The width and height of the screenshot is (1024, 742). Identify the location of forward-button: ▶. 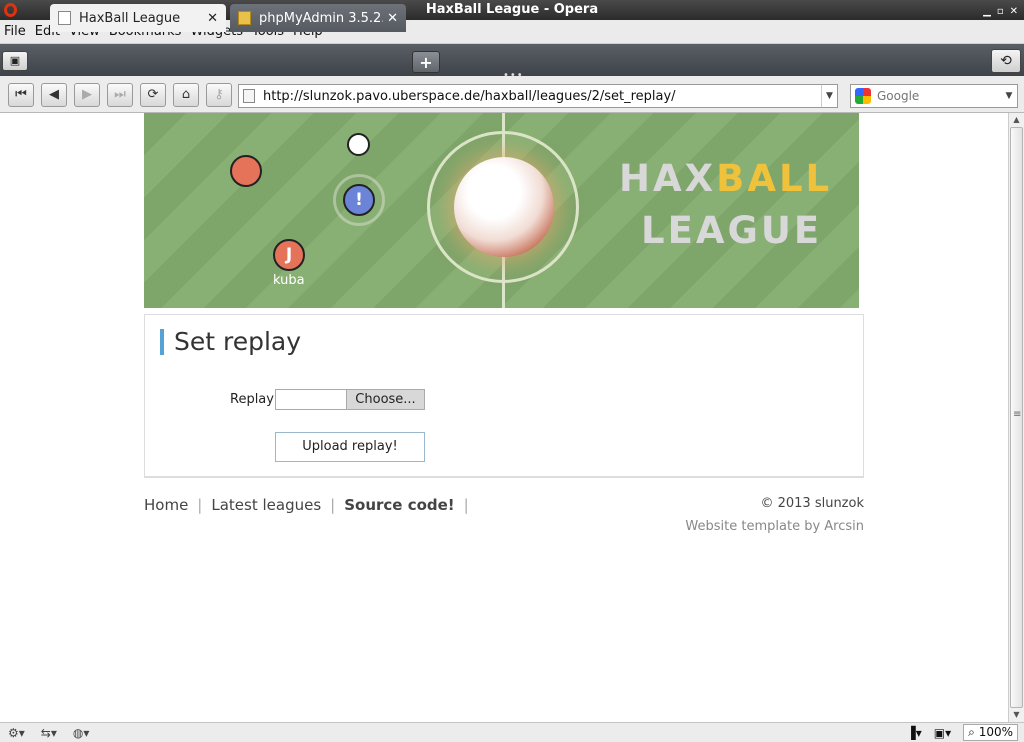
(87, 95).